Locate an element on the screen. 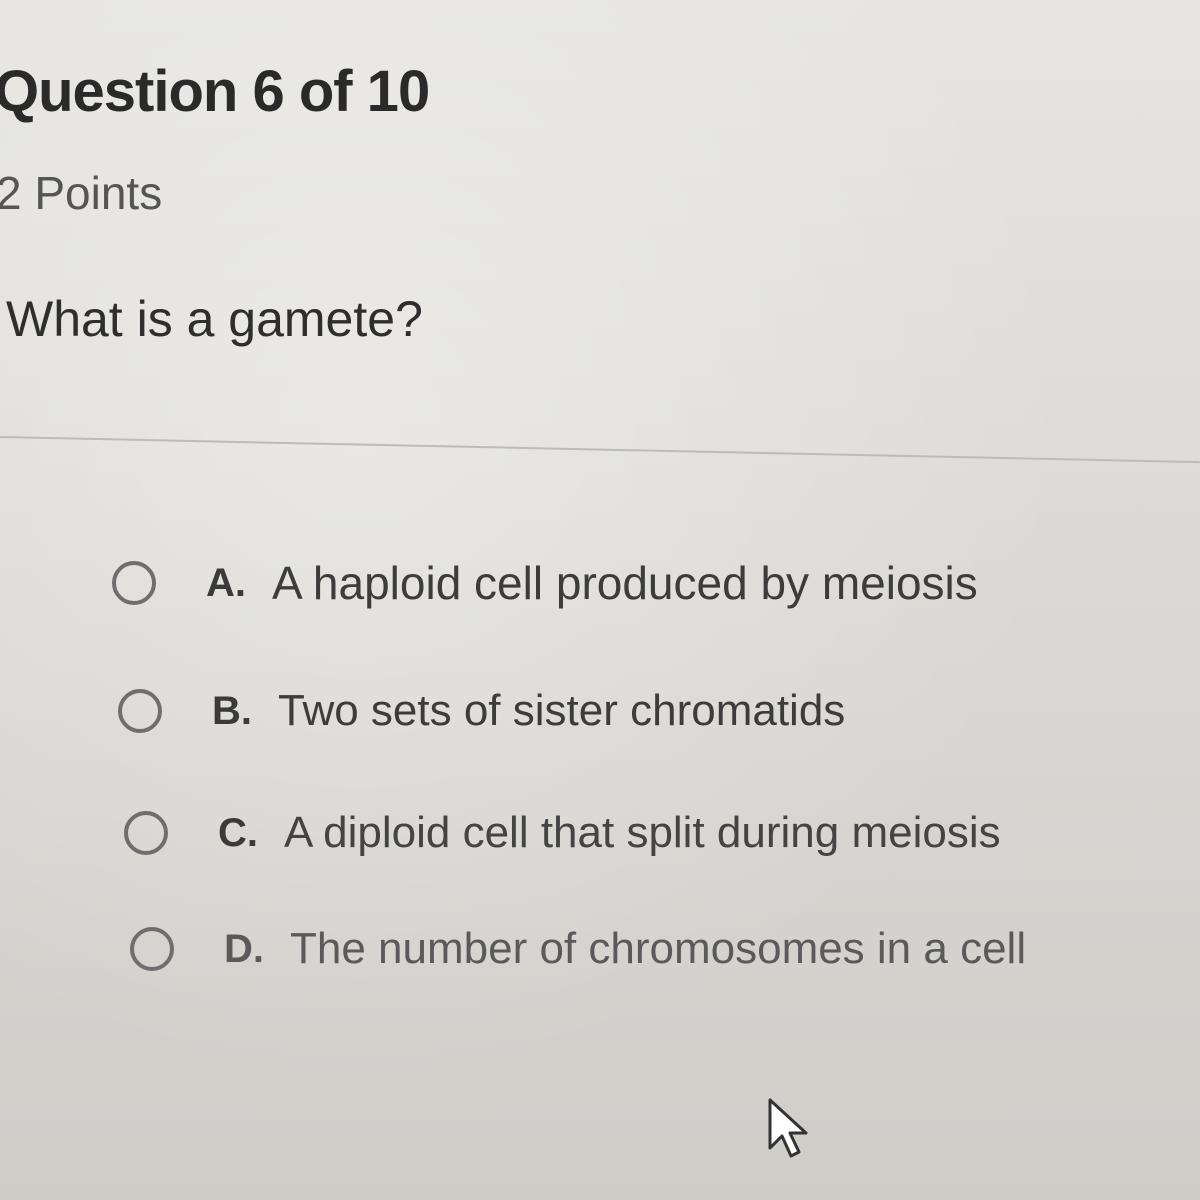 This screenshot has height=1200, width=1200. question-prompt: What is a gamete? is located at coordinates (214, 319).